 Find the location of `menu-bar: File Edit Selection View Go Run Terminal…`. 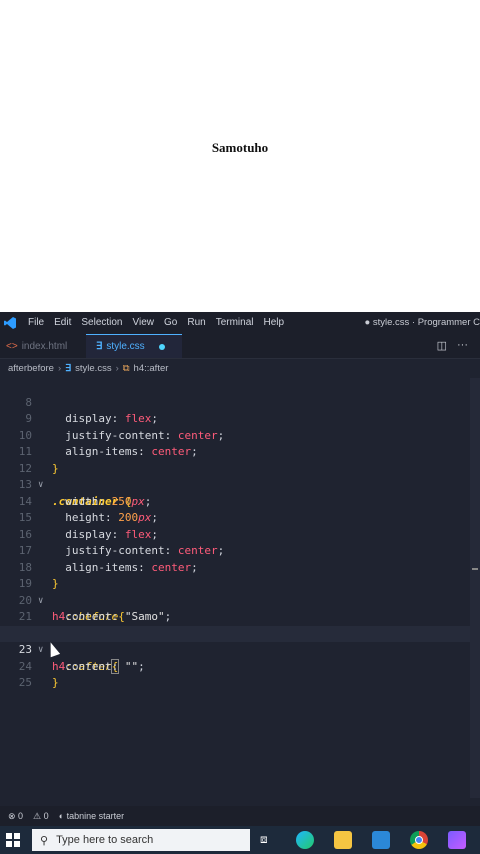

menu-bar: File Edit Selection View Go Run Terminal… is located at coordinates (156, 322).